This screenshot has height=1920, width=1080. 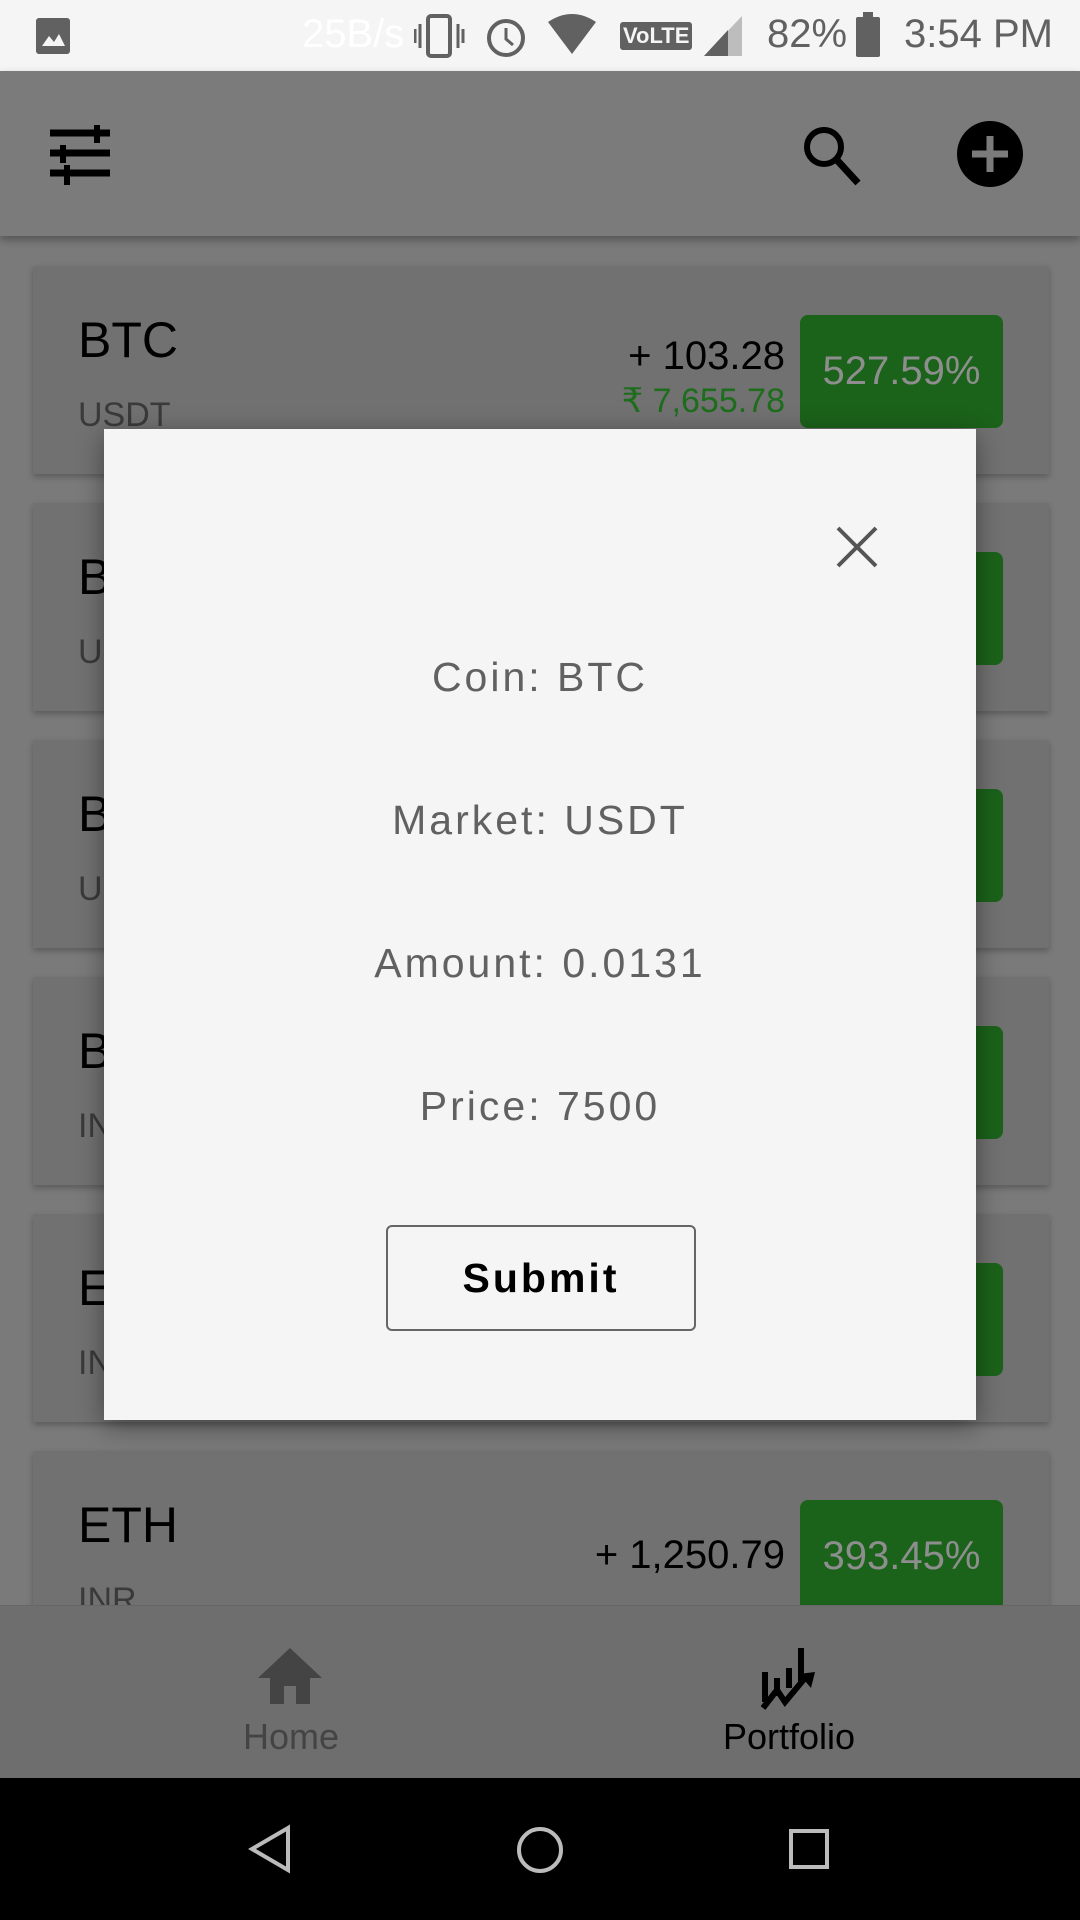 What do you see at coordinates (901, 1556) in the screenshot?
I see `percent-badge: 393.45%` at bounding box center [901, 1556].